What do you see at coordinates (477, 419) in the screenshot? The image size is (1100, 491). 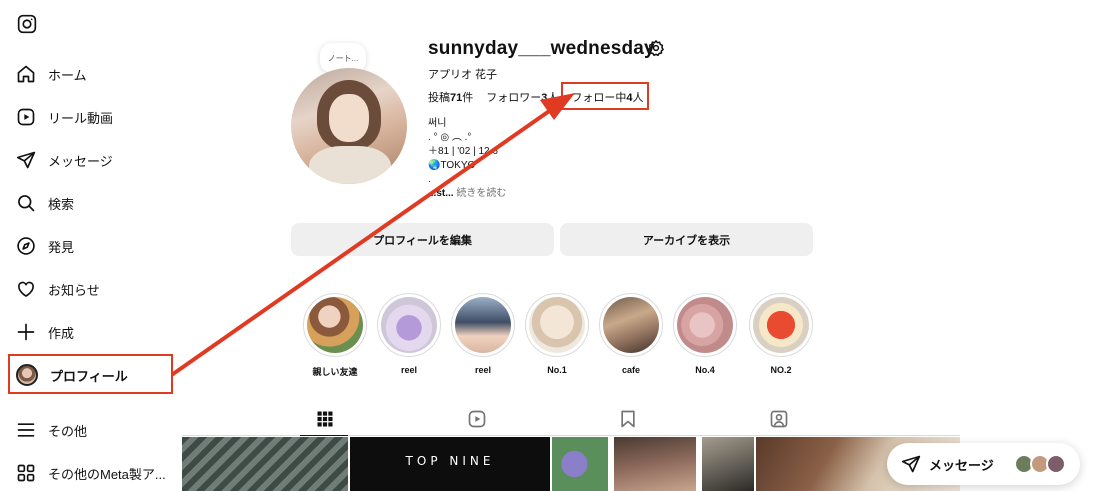 I see `reels-tab-icon` at bounding box center [477, 419].